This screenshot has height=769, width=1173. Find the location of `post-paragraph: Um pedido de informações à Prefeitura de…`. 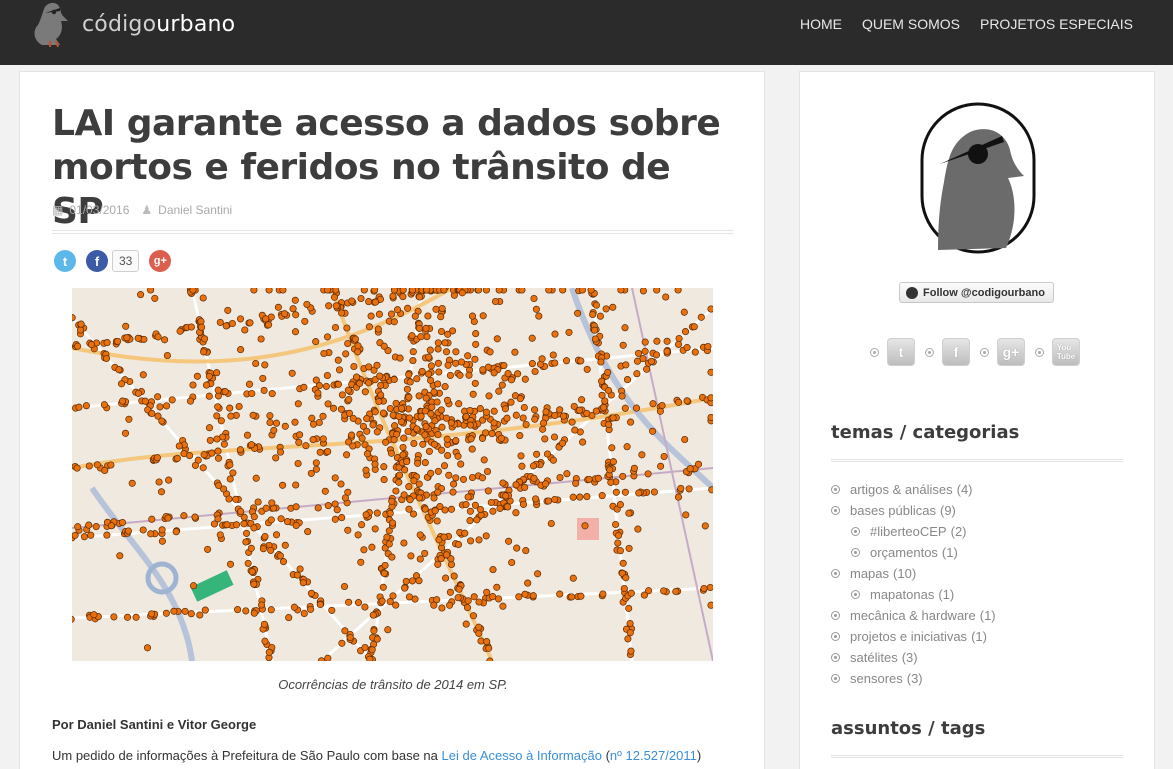

post-paragraph: Um pedido de informações à Prefeitura de… is located at coordinates (397, 755).